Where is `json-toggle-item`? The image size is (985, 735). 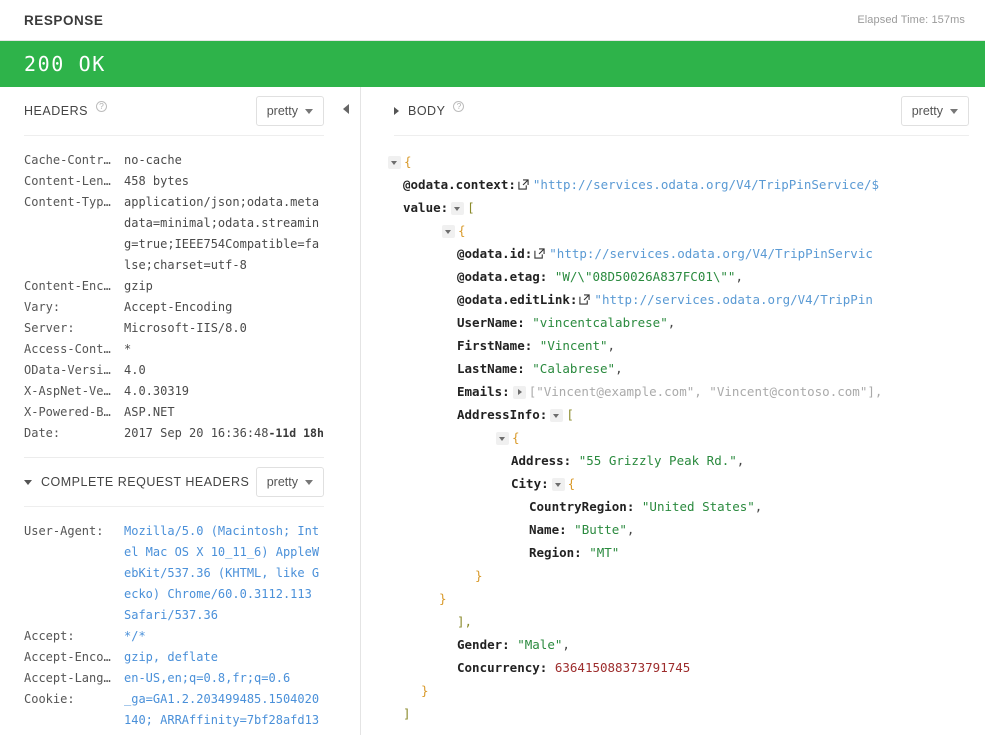
json-toggle-item is located at coordinates (448, 231).